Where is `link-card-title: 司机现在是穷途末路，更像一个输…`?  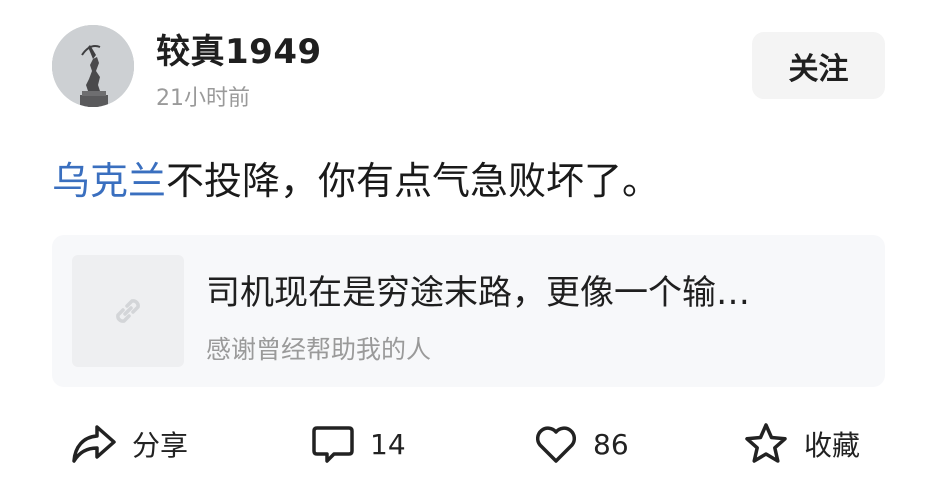
link-card-title: 司机现在是穷途末路，更像一个输… is located at coordinates (478, 293).